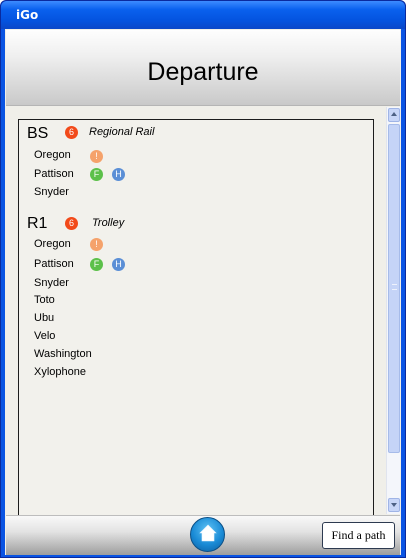 The width and height of the screenshot is (406, 558). What do you see at coordinates (203, 72) in the screenshot?
I see `page-title: Departure` at bounding box center [203, 72].